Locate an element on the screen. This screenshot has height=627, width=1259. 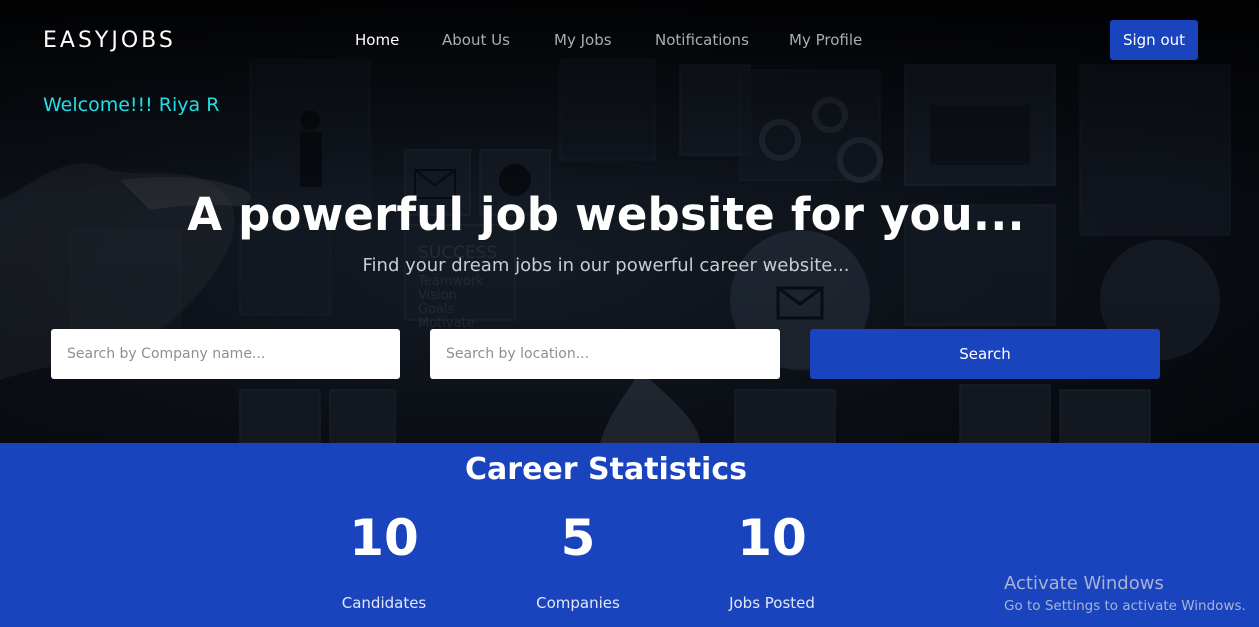
stat-candidates: 10 Candidates is located at coordinates (384, 560).